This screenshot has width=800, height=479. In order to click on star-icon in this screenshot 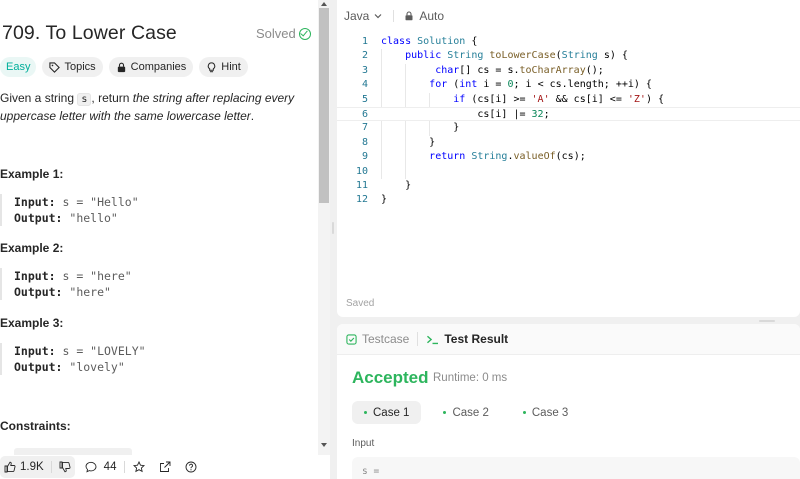, I will do `click(139, 467)`.